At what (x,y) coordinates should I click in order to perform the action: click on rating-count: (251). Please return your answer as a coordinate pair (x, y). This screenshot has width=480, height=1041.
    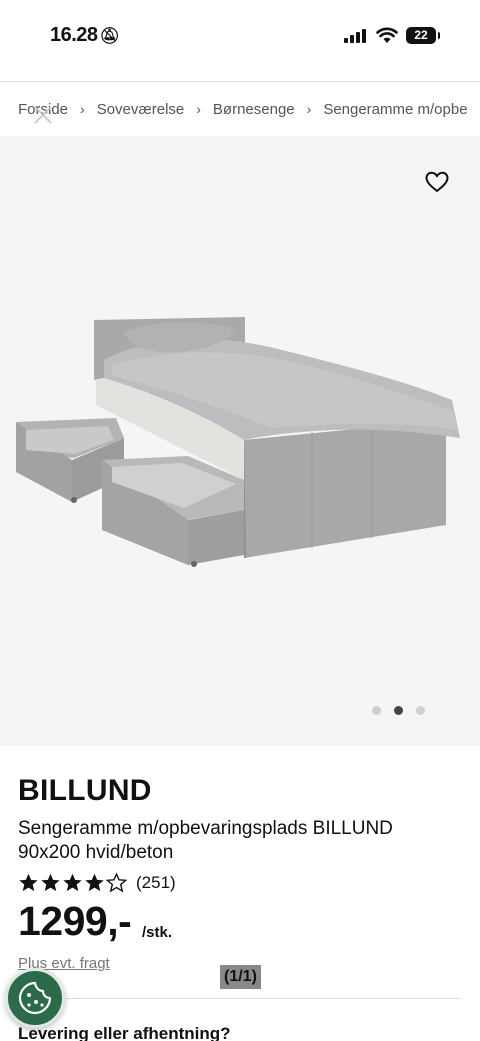
    Looking at the image, I should click on (156, 882).